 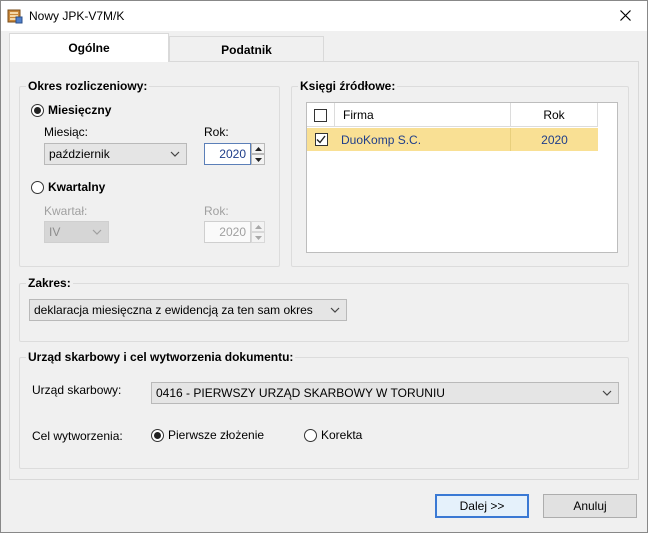 I want to click on row-firma-cell: DuoKomp S.C., so click(x=423, y=139).